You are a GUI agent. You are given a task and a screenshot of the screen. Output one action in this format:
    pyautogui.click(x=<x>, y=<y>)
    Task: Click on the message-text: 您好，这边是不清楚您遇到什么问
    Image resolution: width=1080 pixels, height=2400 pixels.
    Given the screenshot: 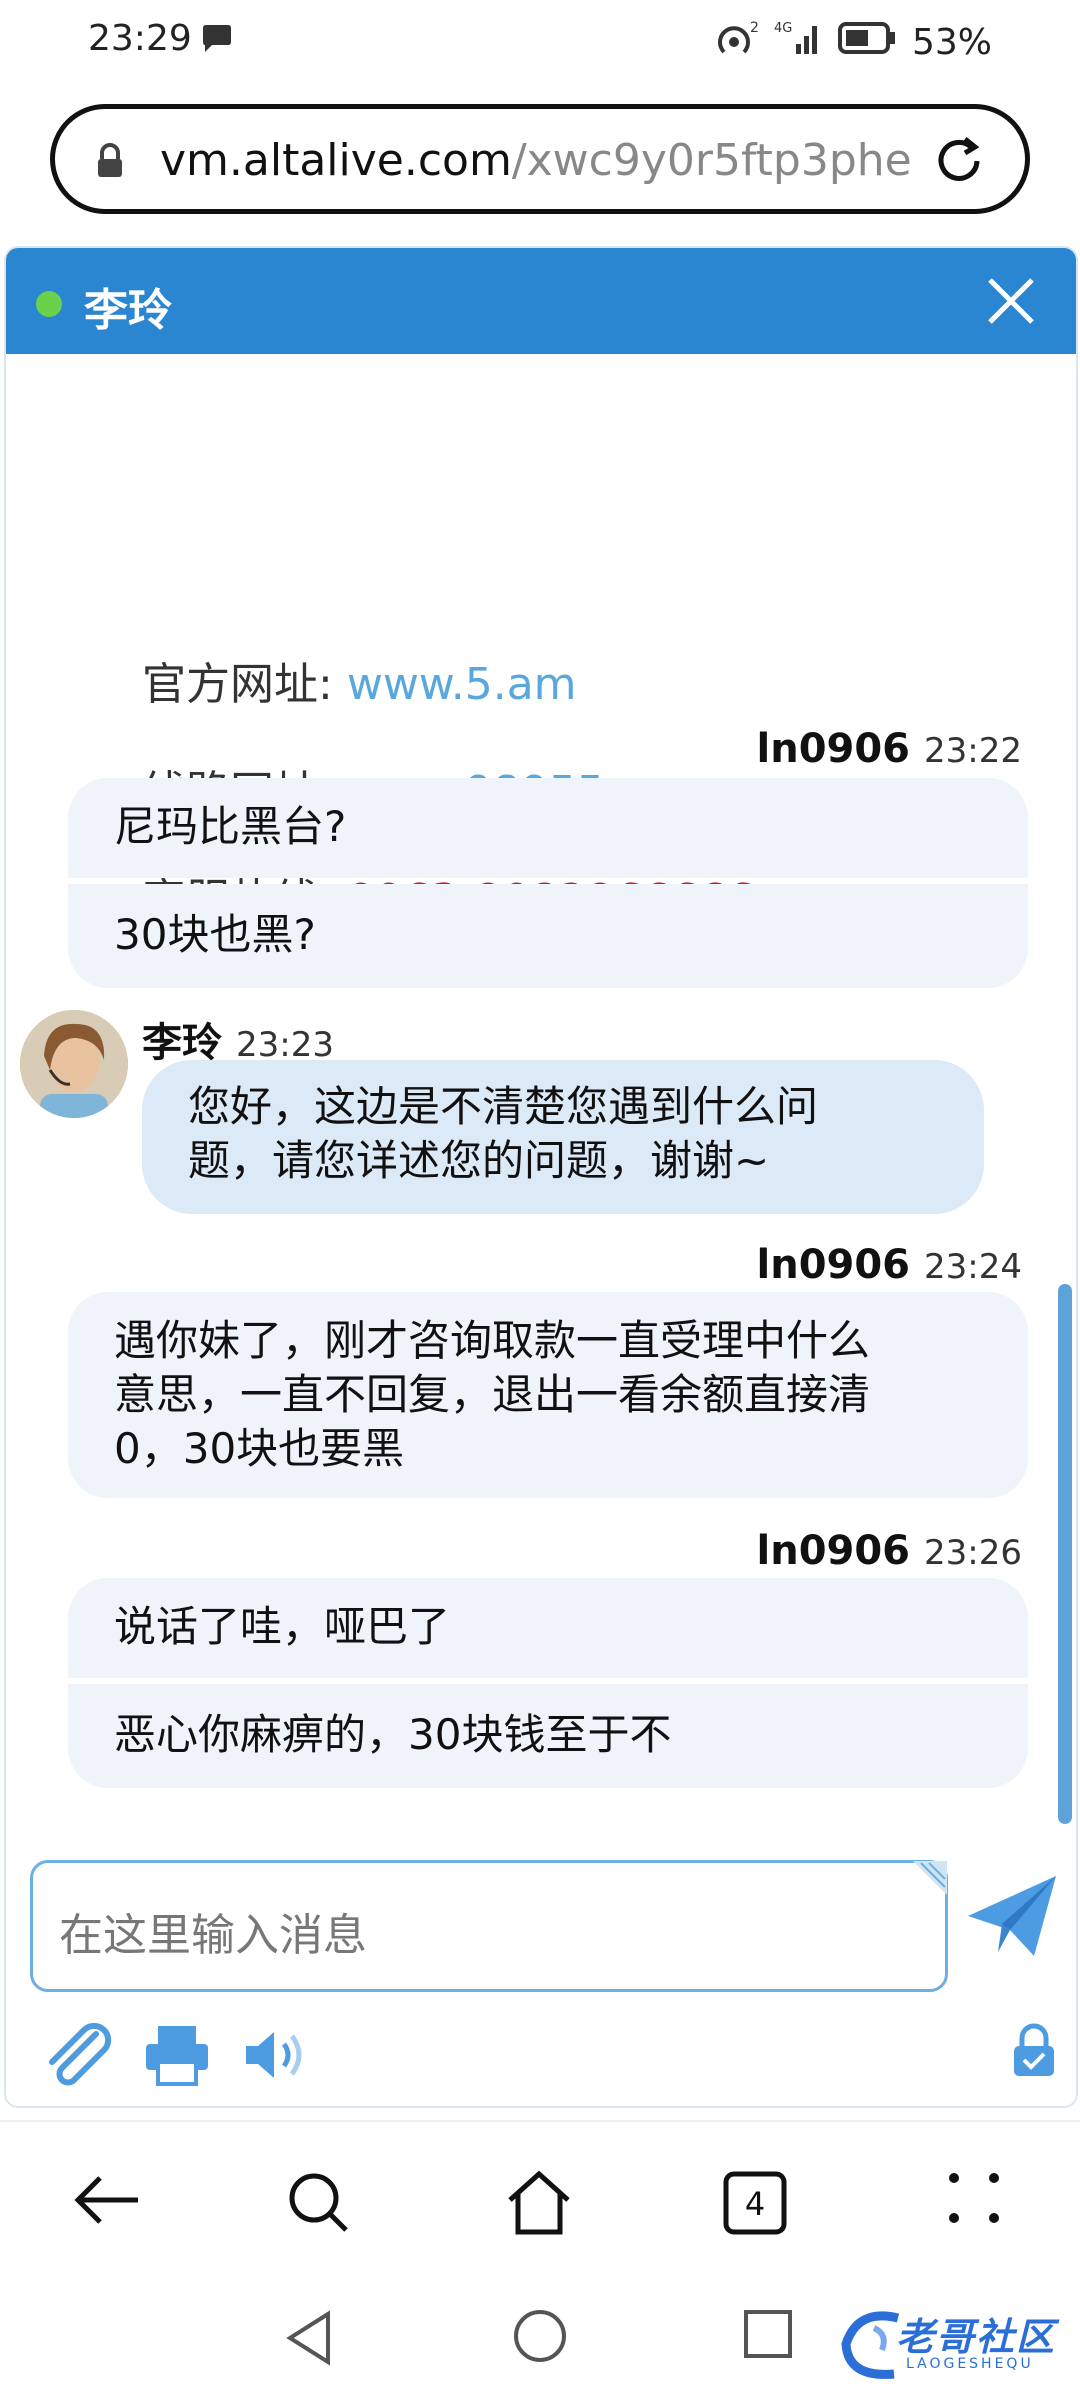 What is the action you would take?
    pyautogui.click(x=503, y=1106)
    